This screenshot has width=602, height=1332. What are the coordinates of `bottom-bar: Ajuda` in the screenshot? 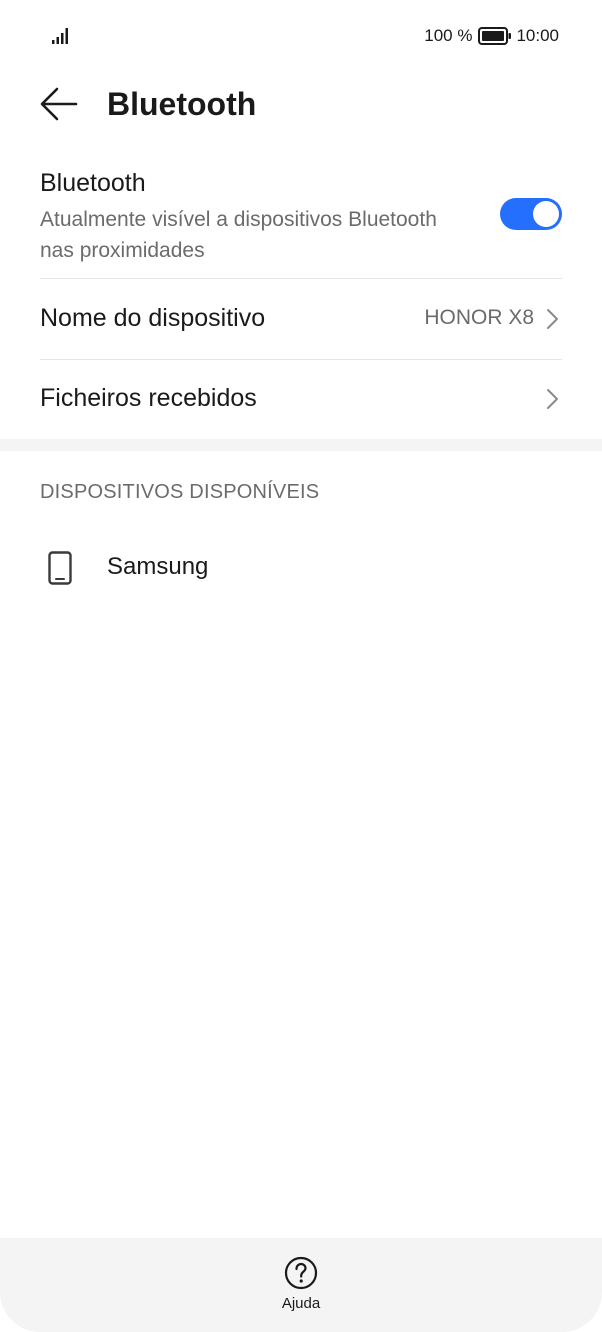 It's located at (301, 1285).